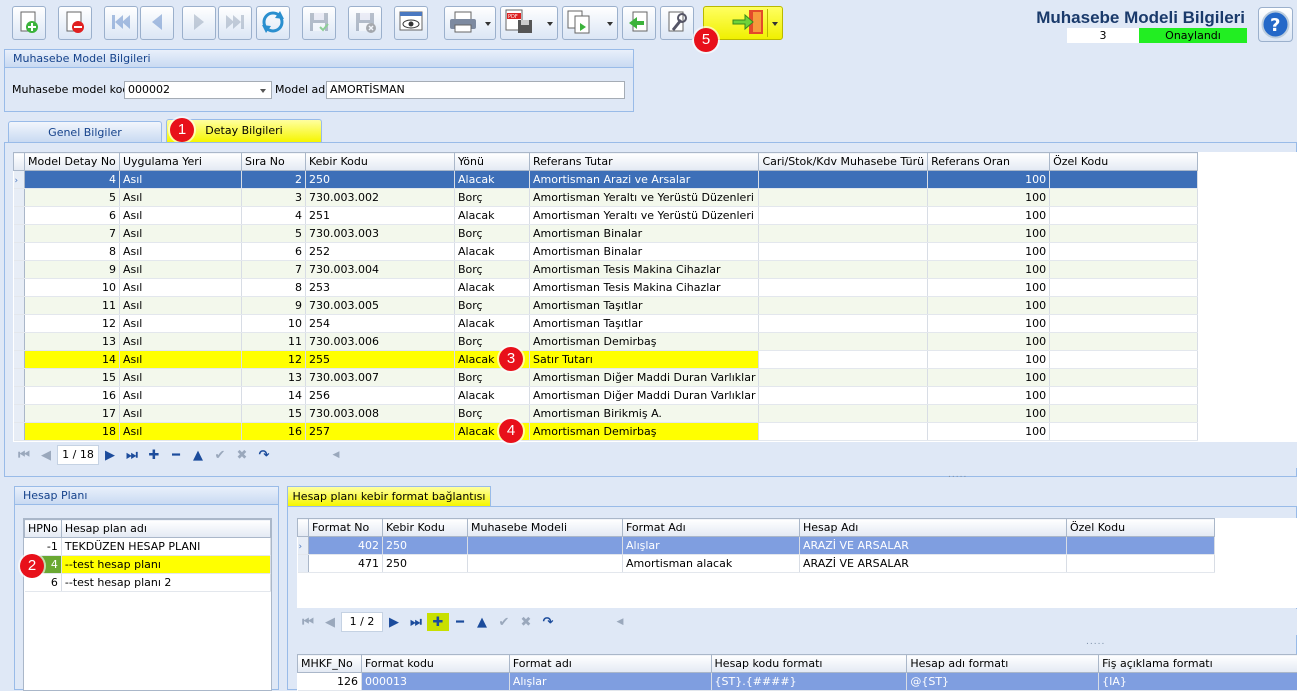 Image resolution: width=1297 pixels, height=691 pixels. Describe the element at coordinates (273, 23) in the screenshot. I see `refresh-button` at that location.